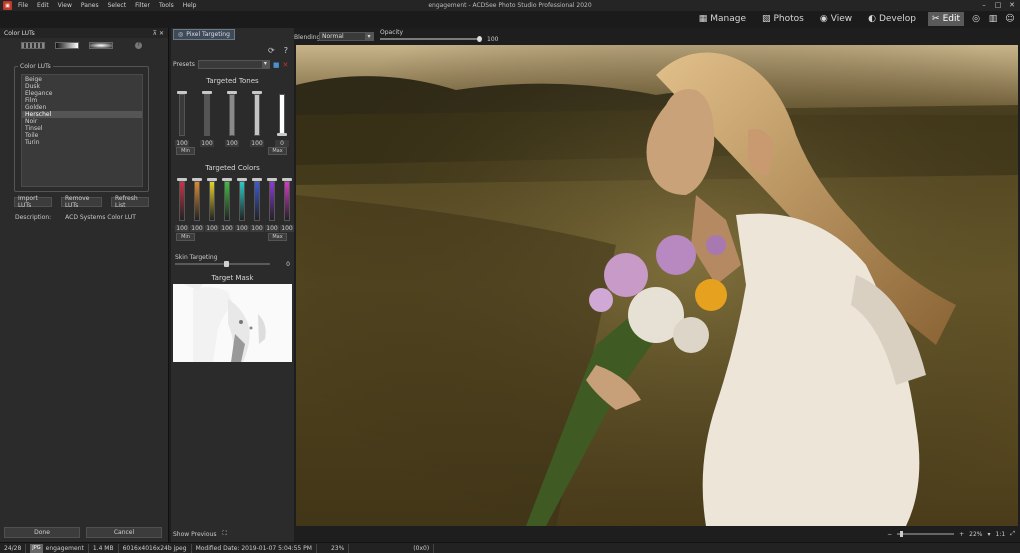  I want to click on slider-value: 0, so click(282, 143).